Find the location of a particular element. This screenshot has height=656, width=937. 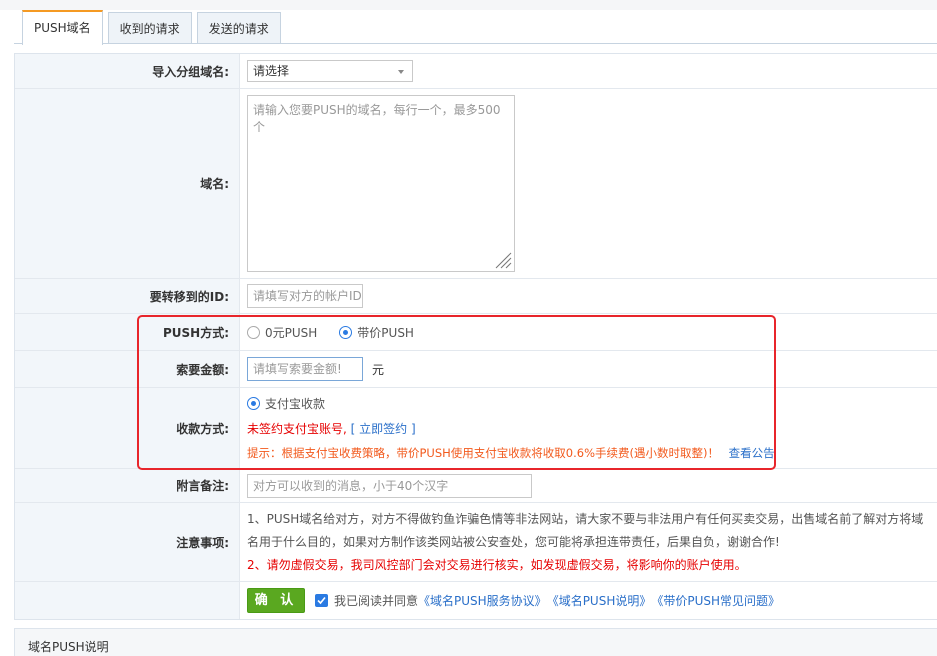

target-label: 要转移到的ID: is located at coordinates (127, 296).